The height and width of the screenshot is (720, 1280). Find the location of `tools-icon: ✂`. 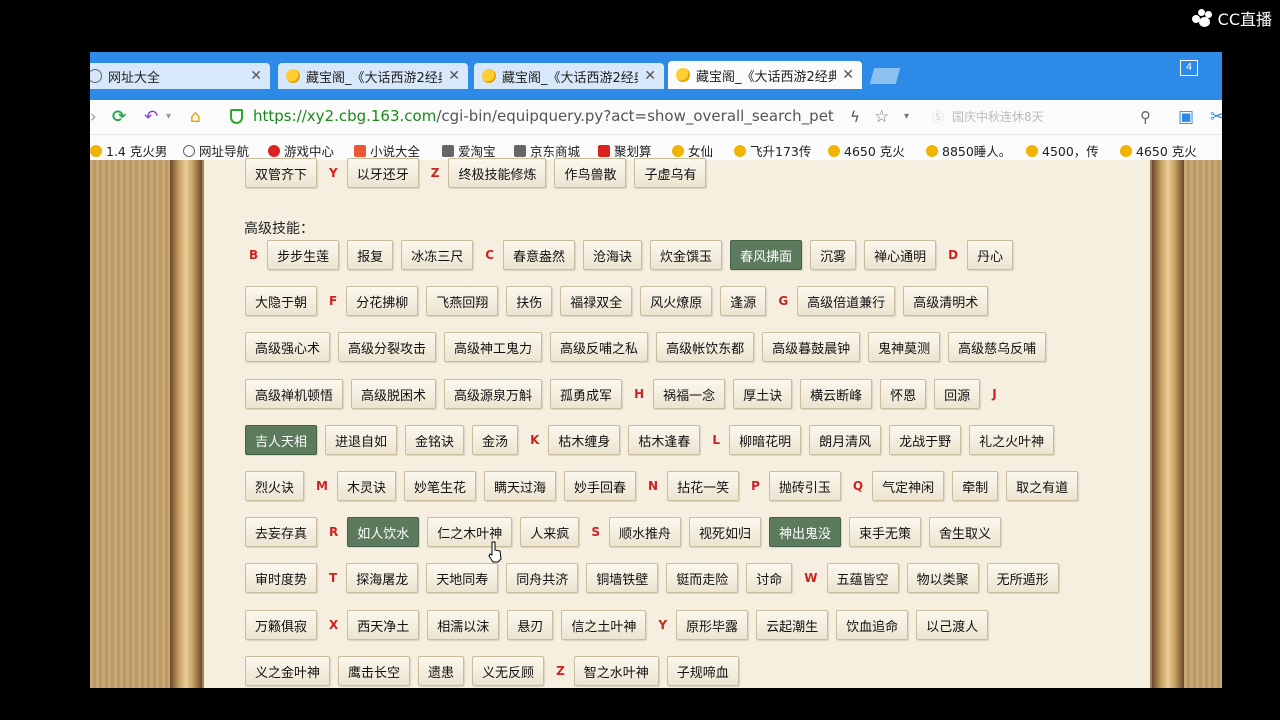

tools-icon: ✂ is located at coordinates (1216, 117).